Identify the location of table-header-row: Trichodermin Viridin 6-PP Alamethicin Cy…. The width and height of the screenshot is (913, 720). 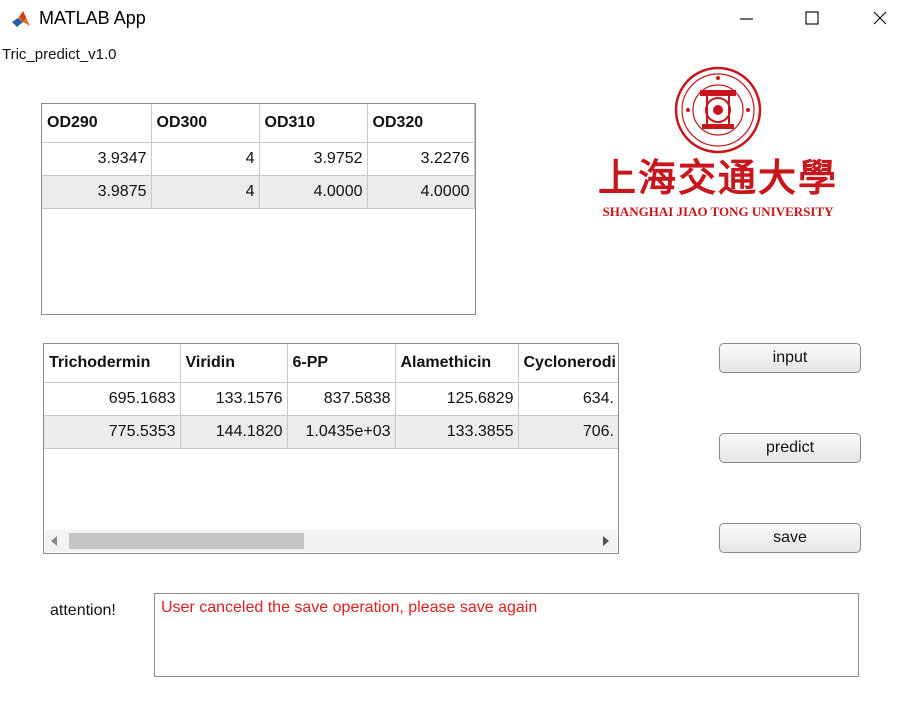
(331, 363).